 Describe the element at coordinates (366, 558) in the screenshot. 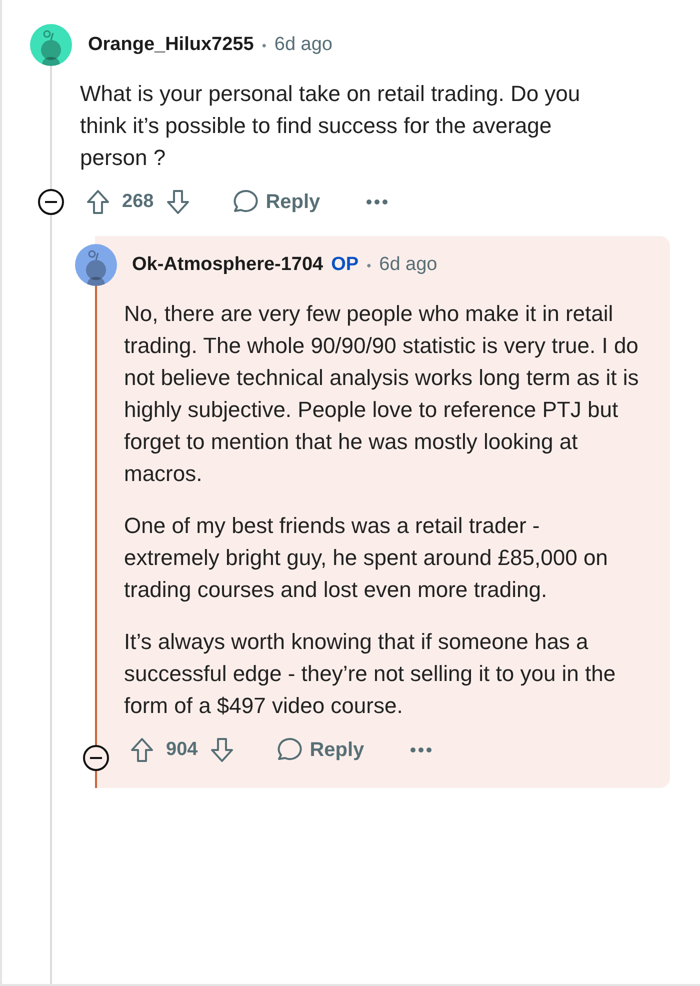

I see `comment-text: One of my best friends was a retail trader - extremely bright guy, he spent around £85,000 on trading courses and lost even more trading.` at that location.